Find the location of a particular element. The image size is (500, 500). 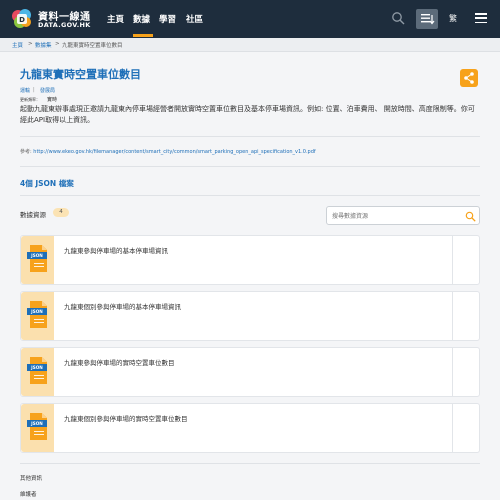

nav-item-home: 主頁 is located at coordinates (115, 19).